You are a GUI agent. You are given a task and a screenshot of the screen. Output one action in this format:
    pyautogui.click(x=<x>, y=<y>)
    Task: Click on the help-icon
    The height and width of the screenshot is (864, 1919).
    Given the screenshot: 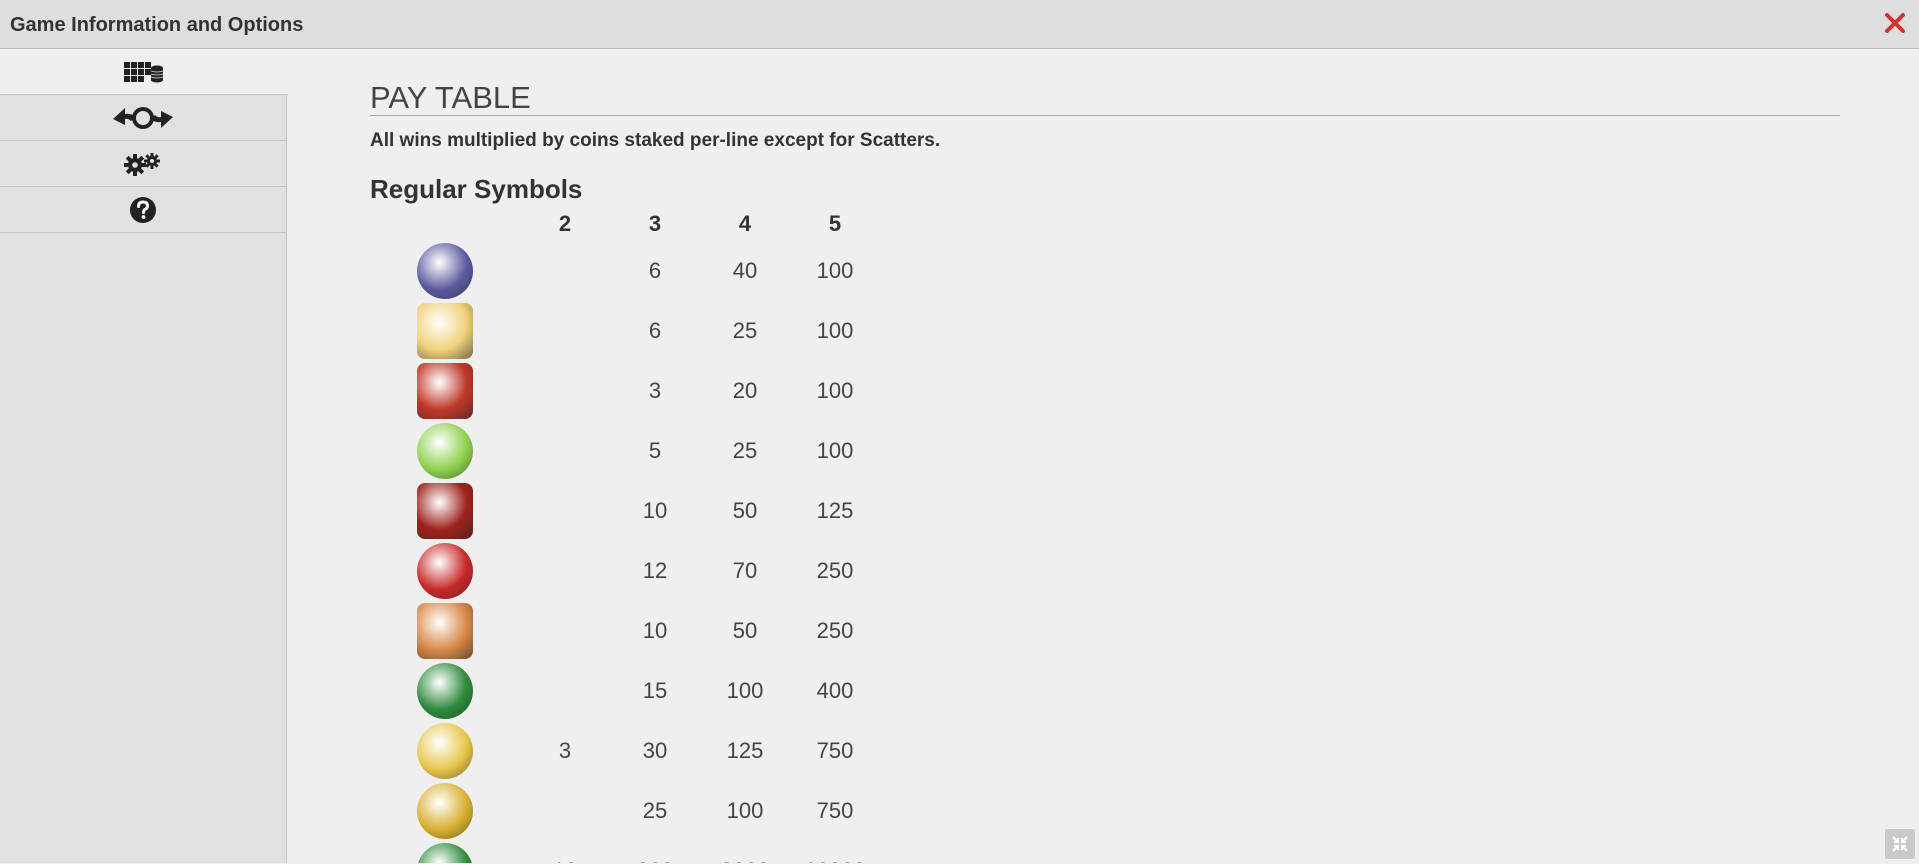 What is the action you would take?
    pyautogui.click(x=143, y=210)
    